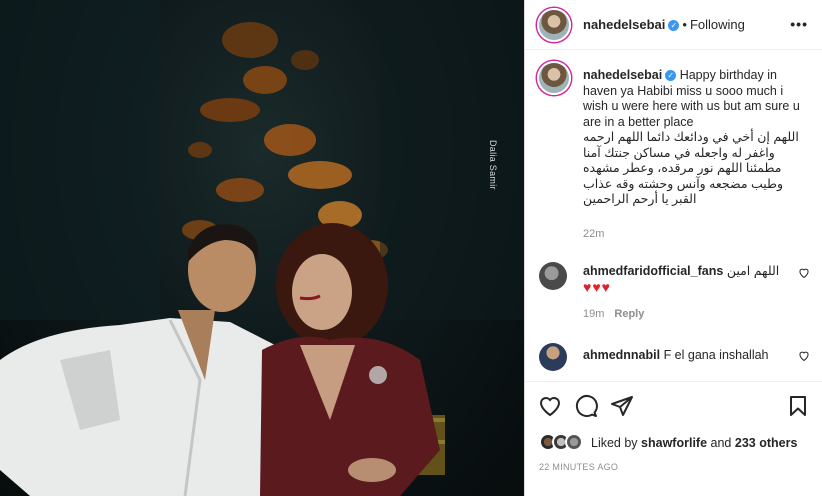 The width and height of the screenshot is (822, 496). Describe the element at coordinates (716, 355) in the screenshot. I see `comment-text: F el gana inshallah` at that location.